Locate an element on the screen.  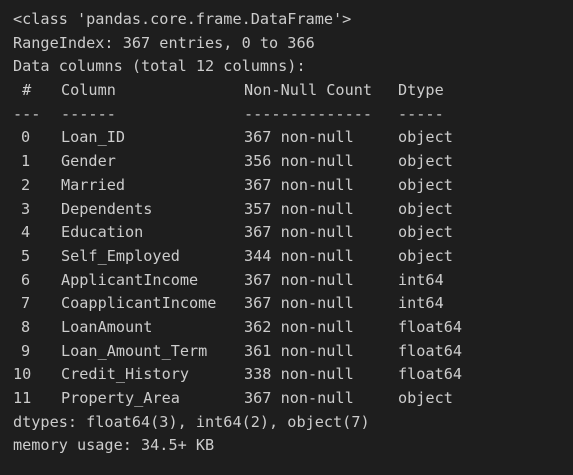
row-num: 6 is located at coordinates (26, 279).